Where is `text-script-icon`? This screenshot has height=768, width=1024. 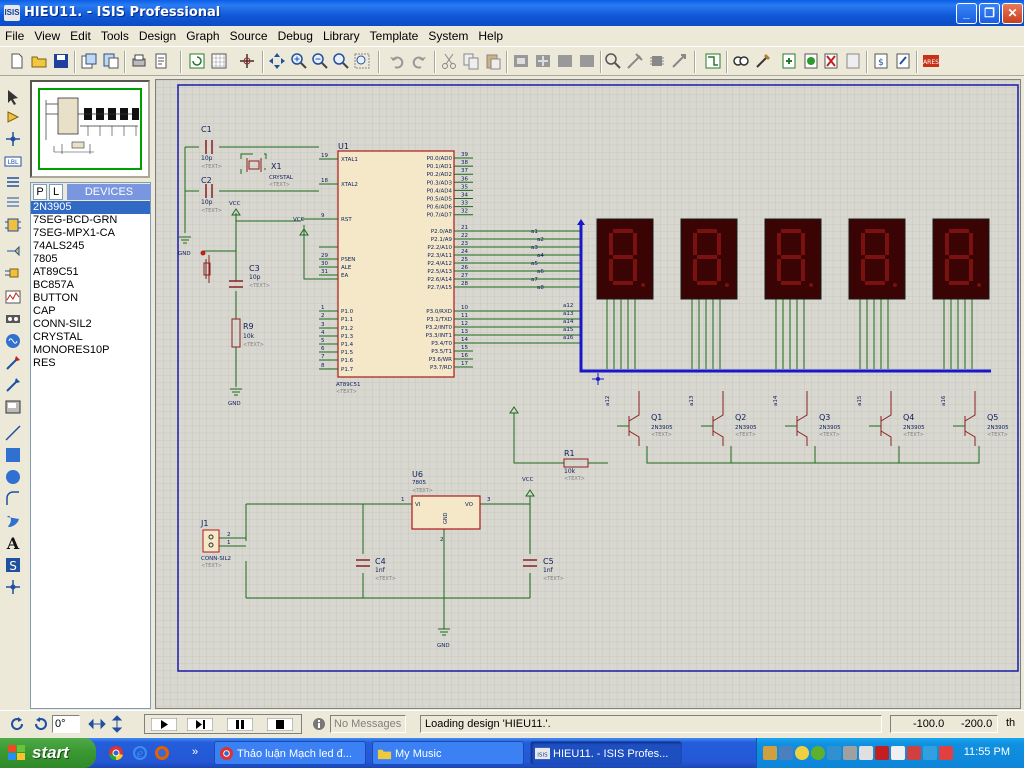
text-script-icon is located at coordinates (13, 183).